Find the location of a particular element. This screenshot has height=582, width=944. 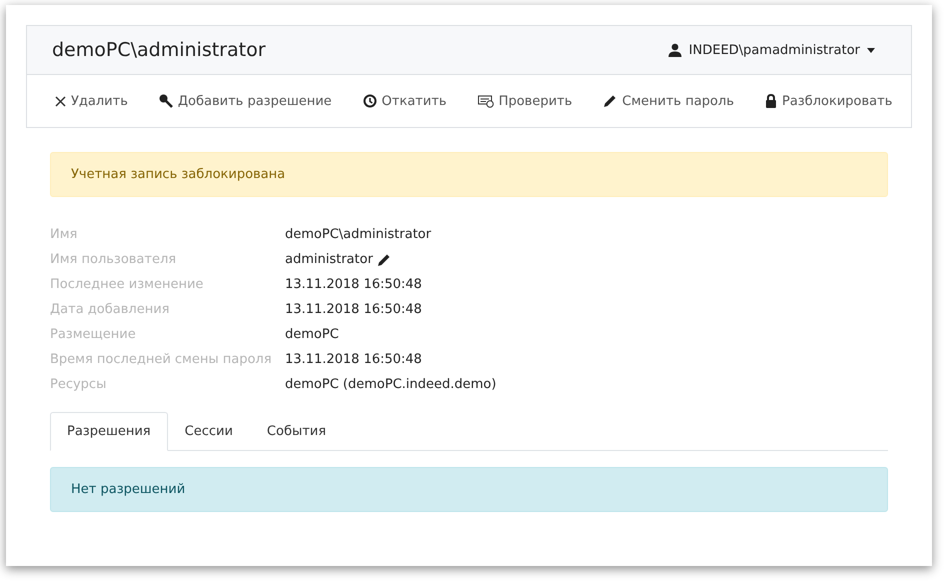

user-menu: INDEED\pamadministrator is located at coordinates (771, 50).